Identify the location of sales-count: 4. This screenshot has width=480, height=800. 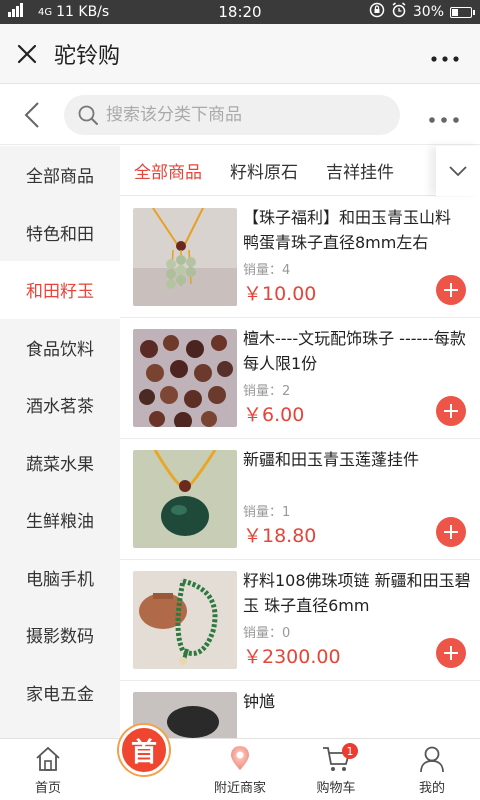
(286, 270).